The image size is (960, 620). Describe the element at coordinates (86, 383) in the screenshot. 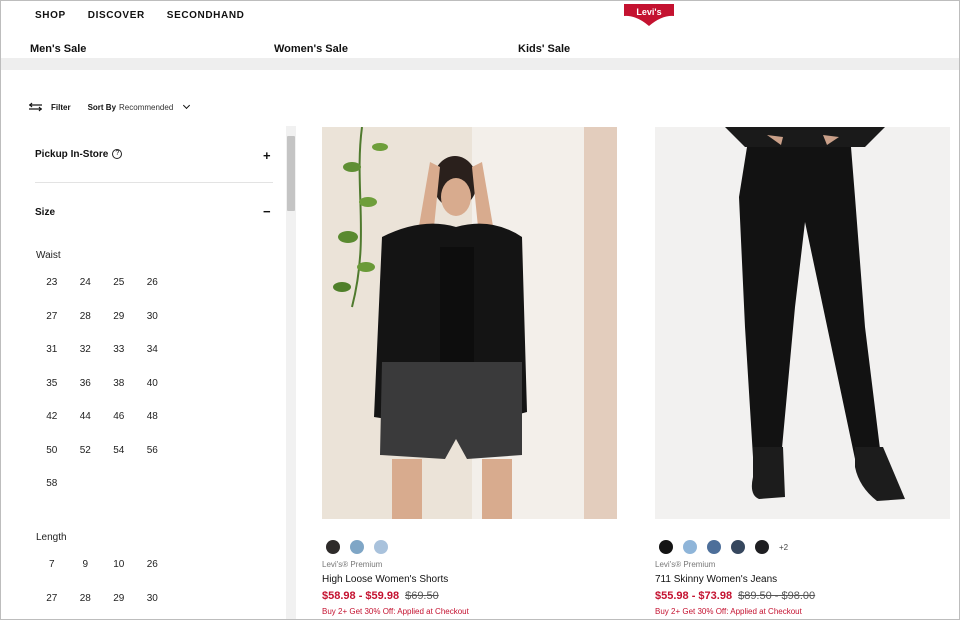

I see `size-option: 36` at that location.